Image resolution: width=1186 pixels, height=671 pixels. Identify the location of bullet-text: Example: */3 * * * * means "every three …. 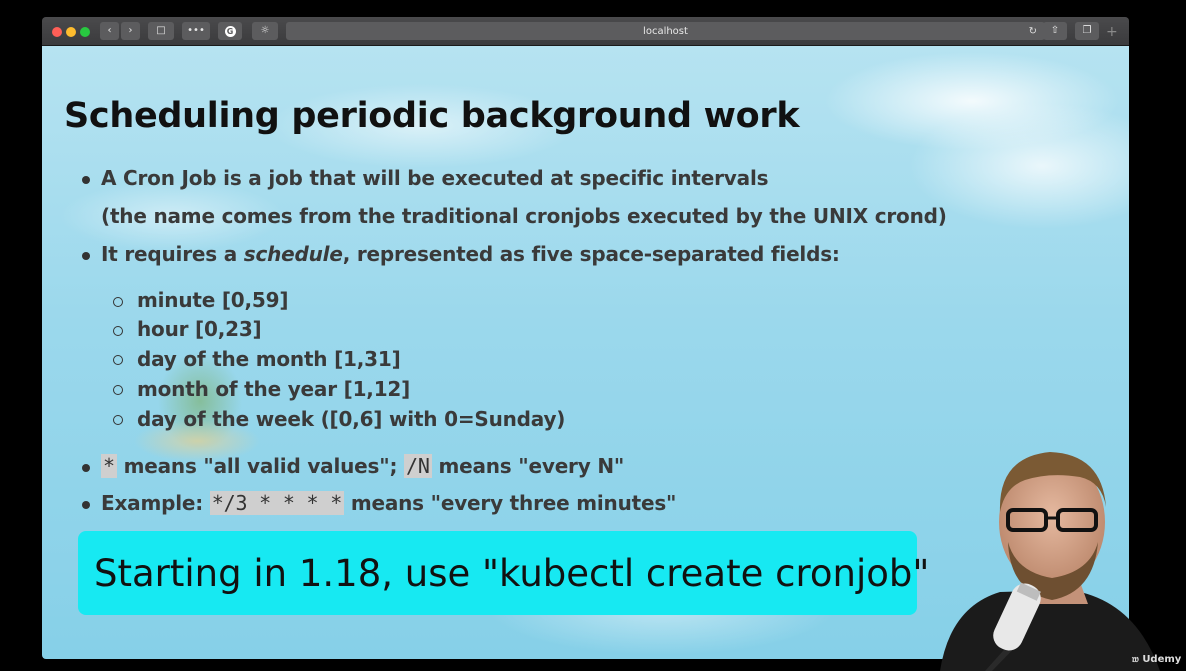
(388, 503).